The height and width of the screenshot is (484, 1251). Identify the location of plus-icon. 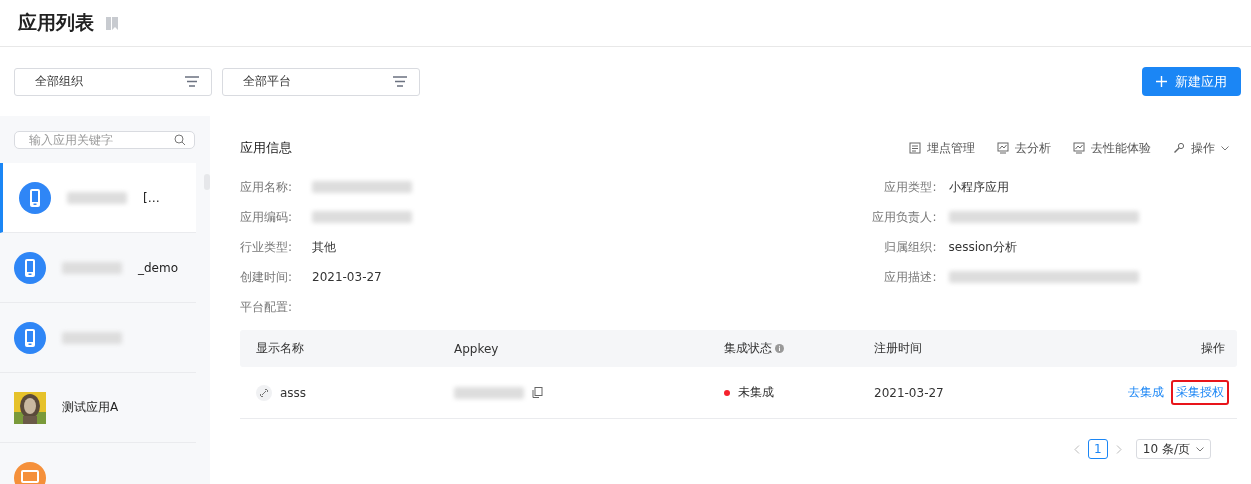
(1161, 81).